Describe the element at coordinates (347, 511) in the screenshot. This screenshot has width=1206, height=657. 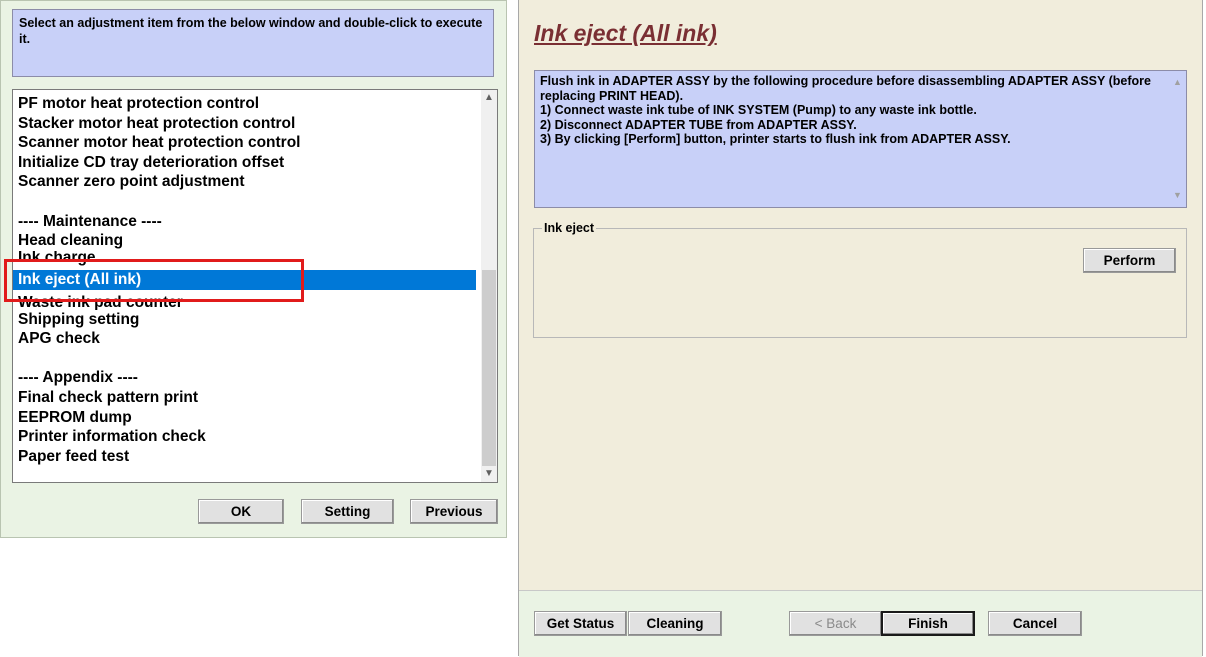
I see `setting-button: Setting` at that location.